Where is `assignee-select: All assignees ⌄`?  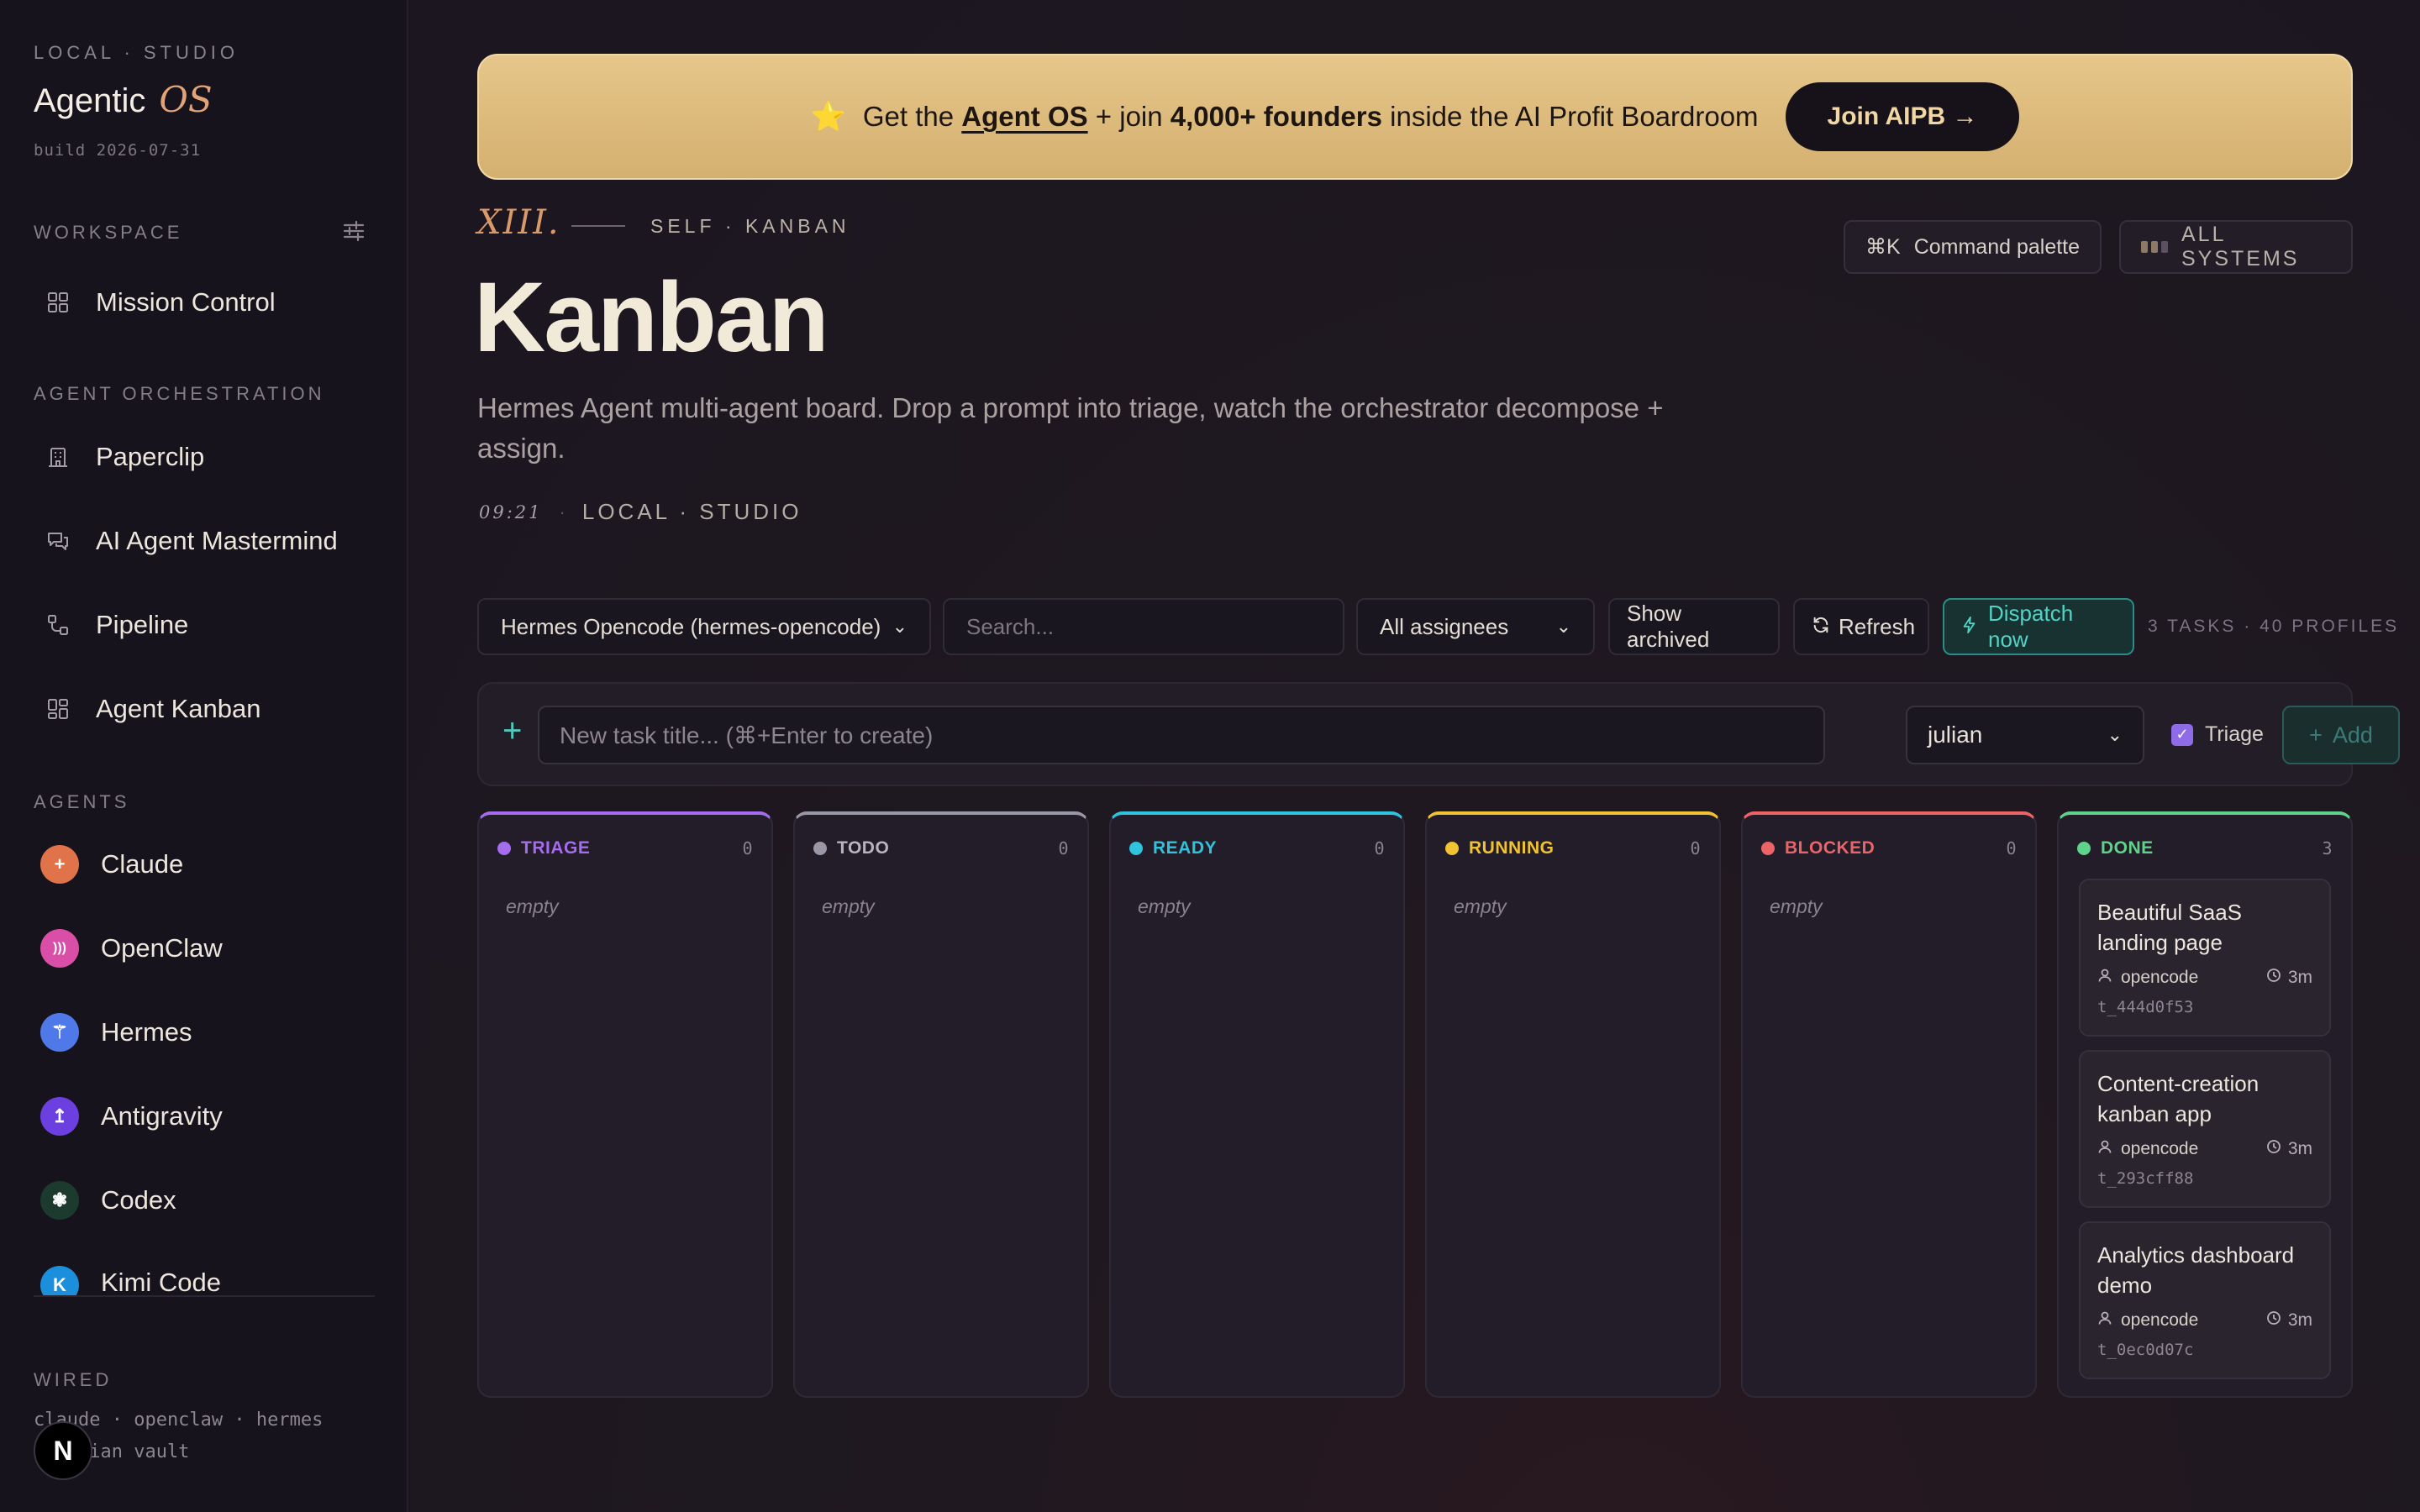
assignee-select: All assignees ⌄ is located at coordinates (1475, 626).